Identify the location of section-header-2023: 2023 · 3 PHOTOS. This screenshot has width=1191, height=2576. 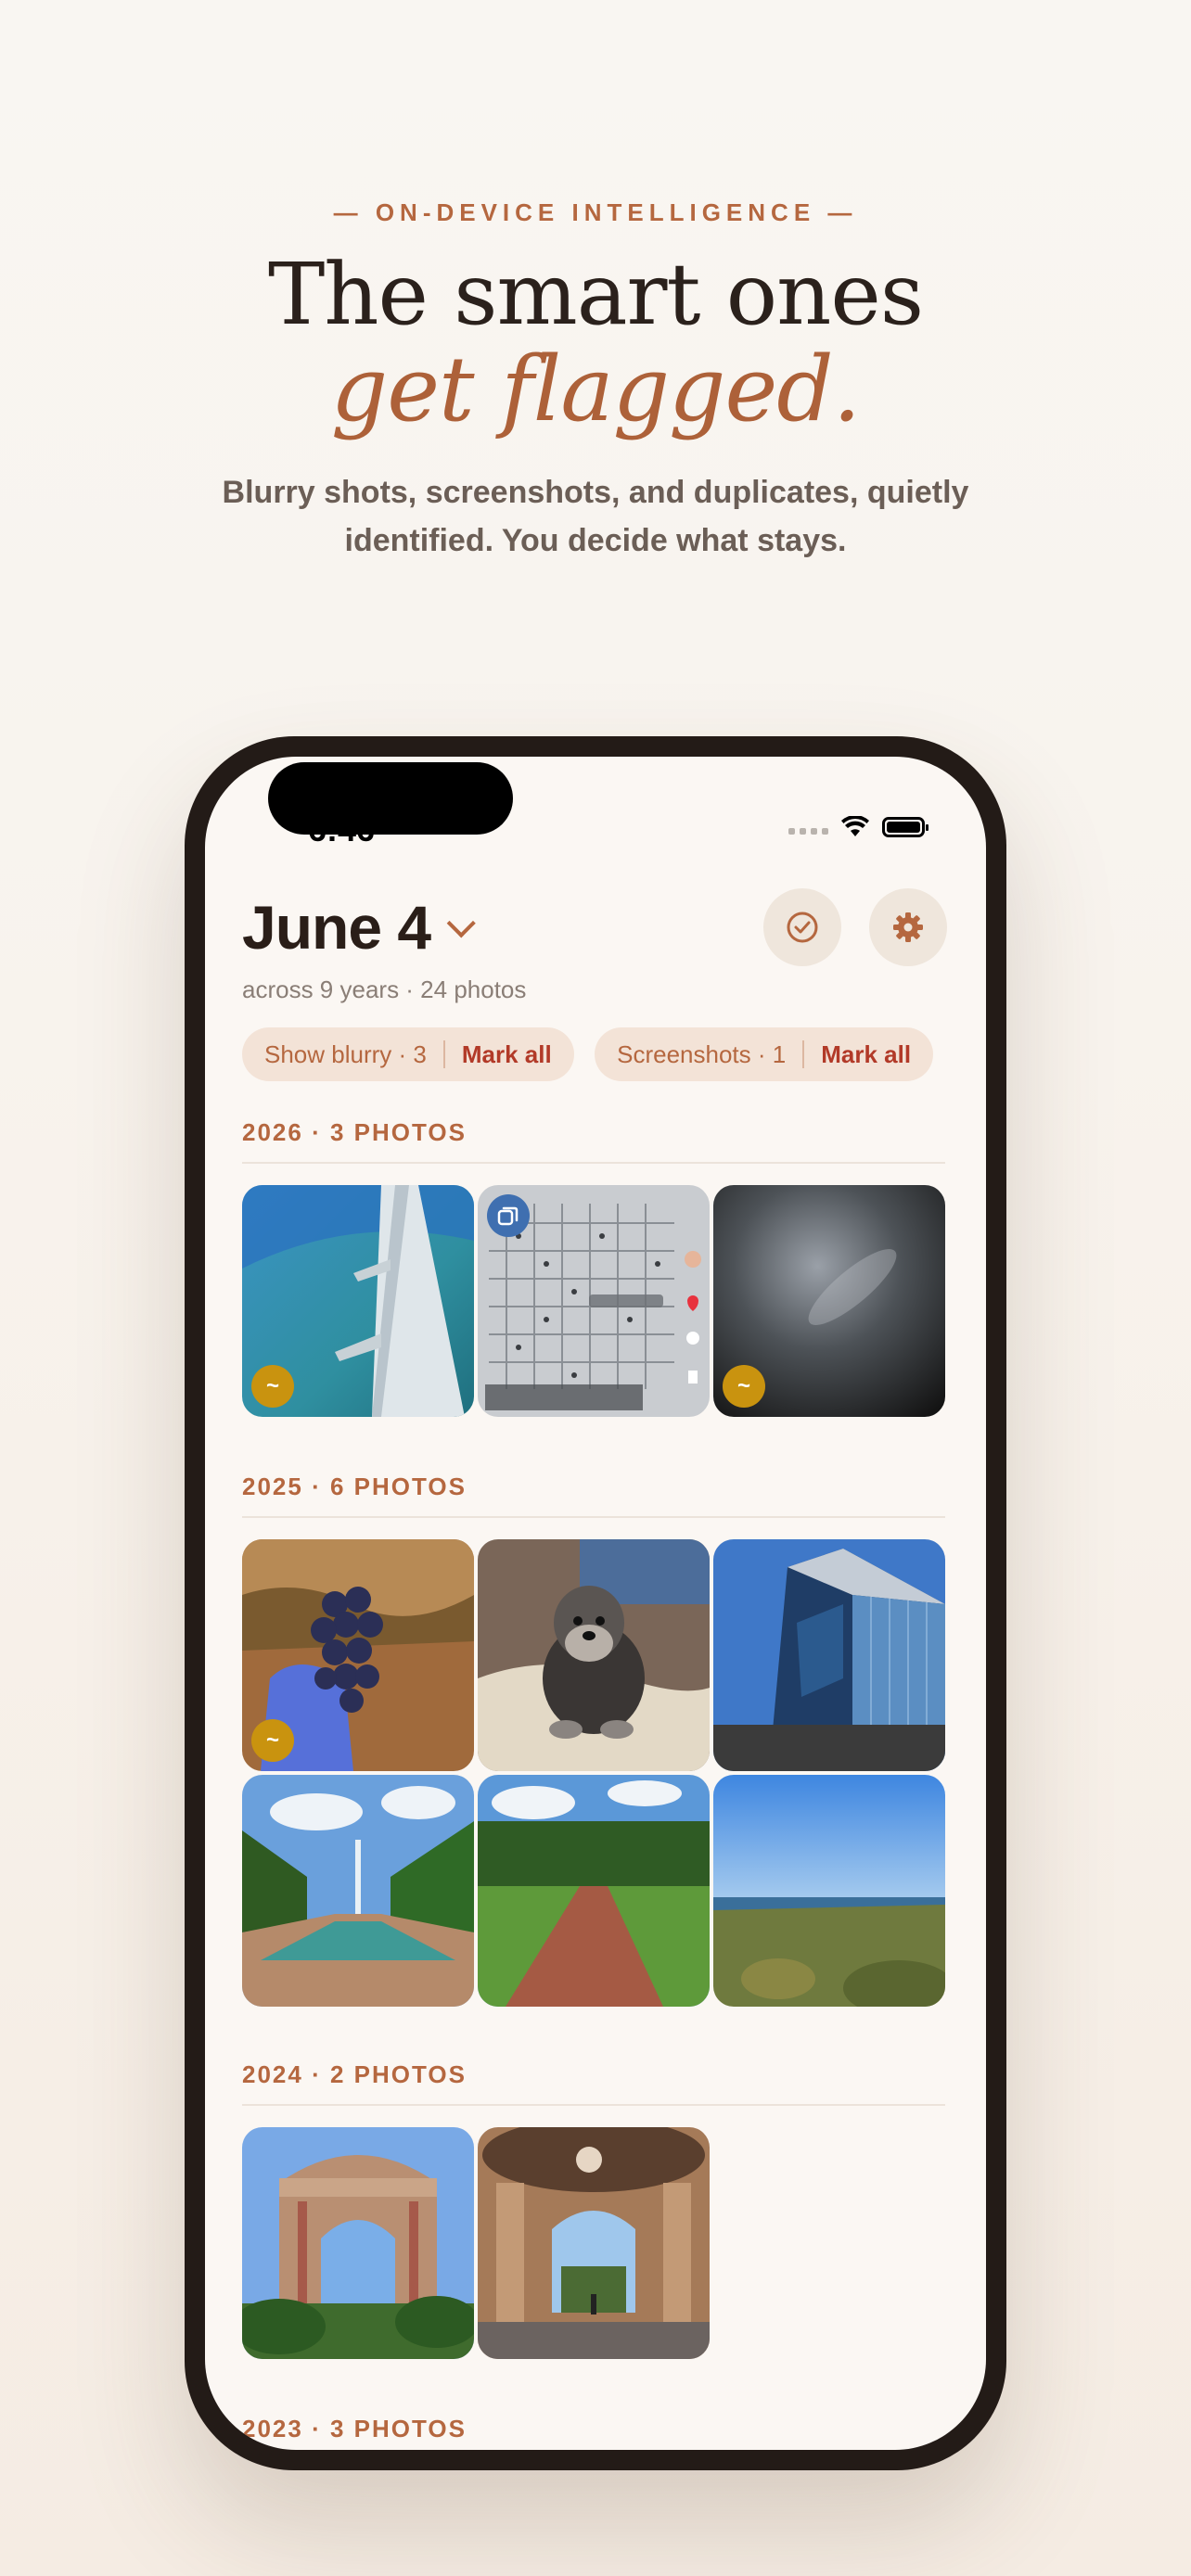
(593, 2433).